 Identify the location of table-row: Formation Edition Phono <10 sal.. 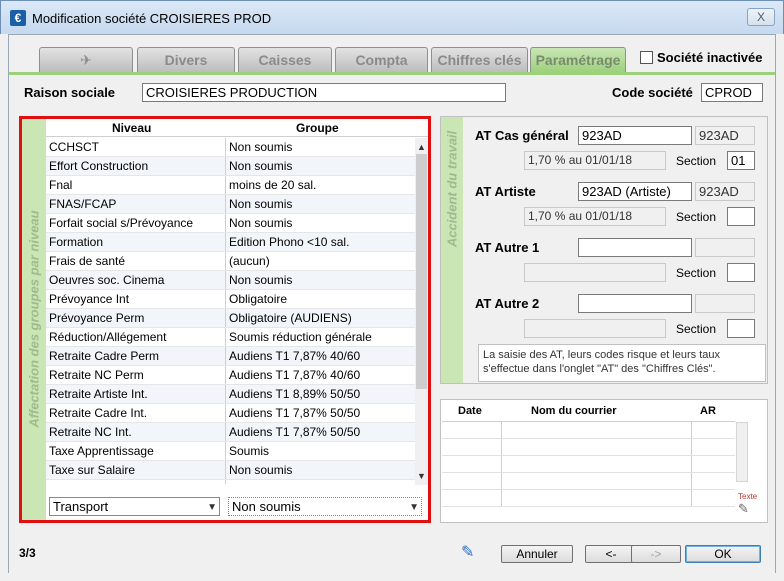
(231, 242).